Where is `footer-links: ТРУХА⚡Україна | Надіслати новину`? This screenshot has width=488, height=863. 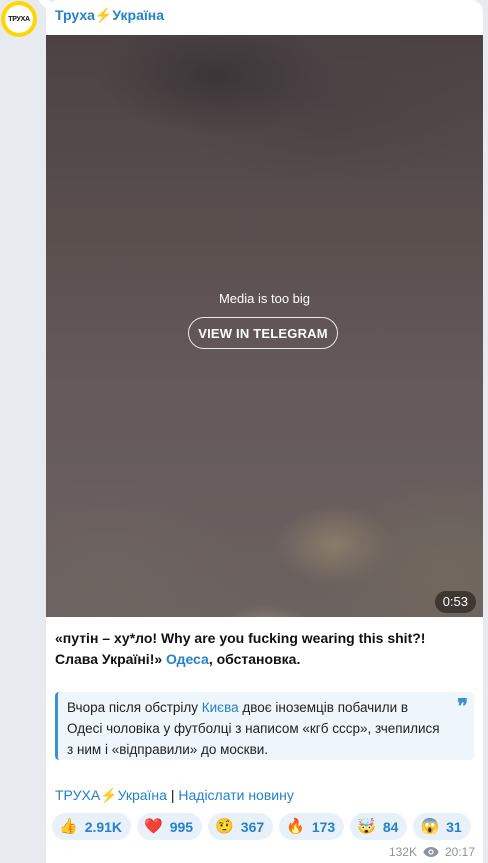
footer-links: ТРУХА⚡Україна | Надіслати новину is located at coordinates (174, 795).